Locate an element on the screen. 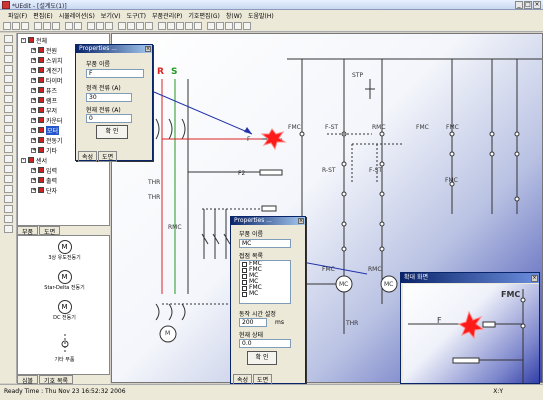  tab-properties: 속성 is located at coordinates (88, 156).